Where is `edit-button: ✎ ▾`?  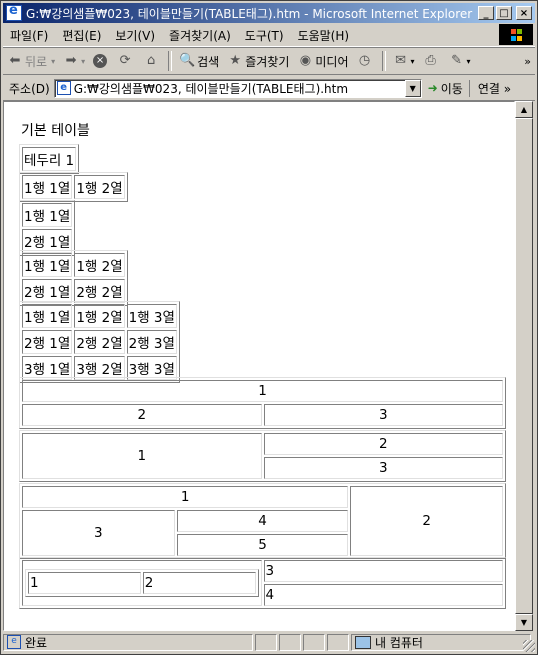
edit-button: ✎ ▾ is located at coordinates (460, 61).